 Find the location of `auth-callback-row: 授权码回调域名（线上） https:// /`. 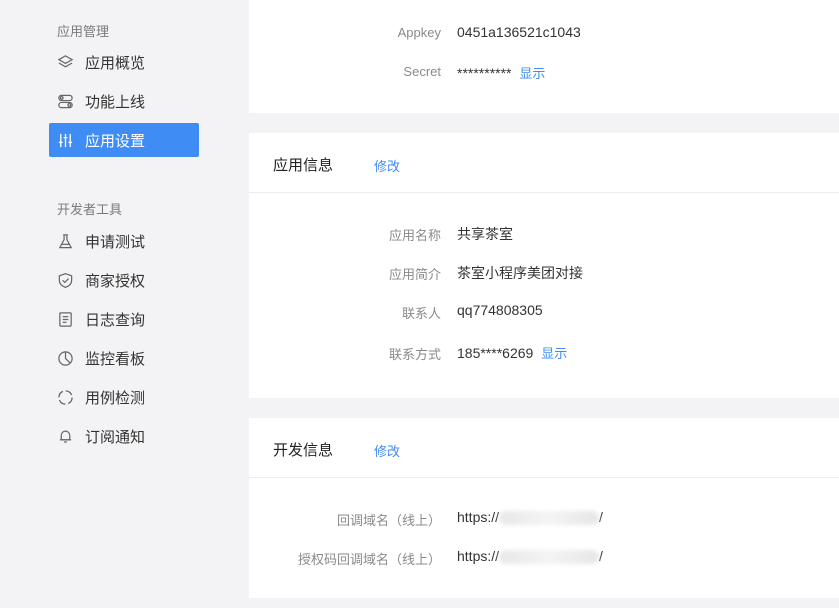

auth-callback-row: 授权码回调域名（线上） https:// / is located at coordinates (544, 558).